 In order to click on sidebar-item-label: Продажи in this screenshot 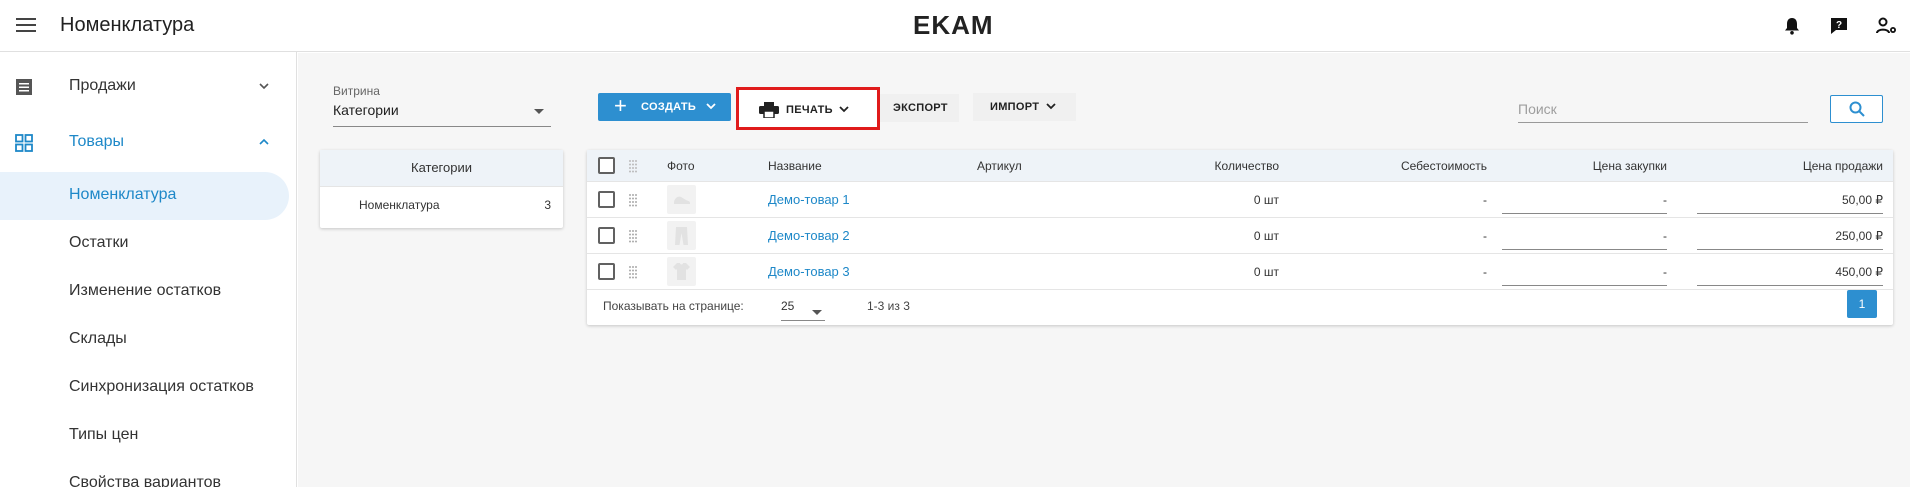, I will do `click(102, 85)`.